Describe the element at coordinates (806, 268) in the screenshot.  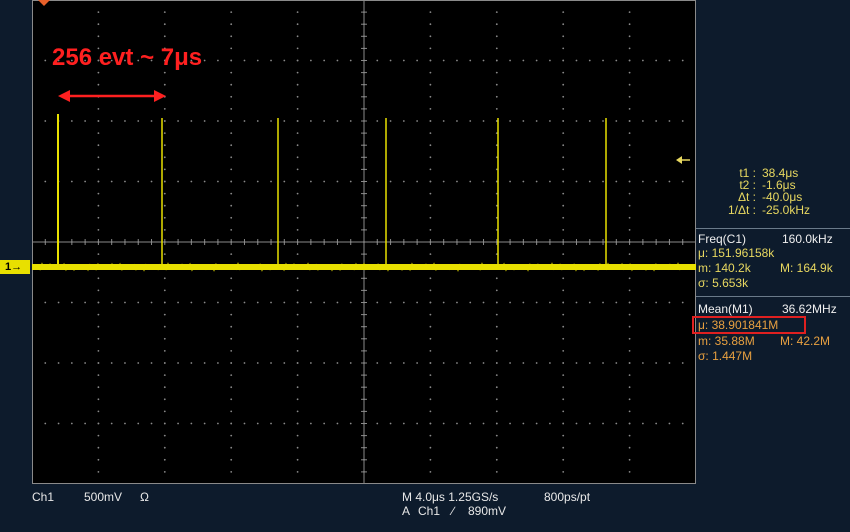
I see `freq-max: M: 164.9k` at that location.